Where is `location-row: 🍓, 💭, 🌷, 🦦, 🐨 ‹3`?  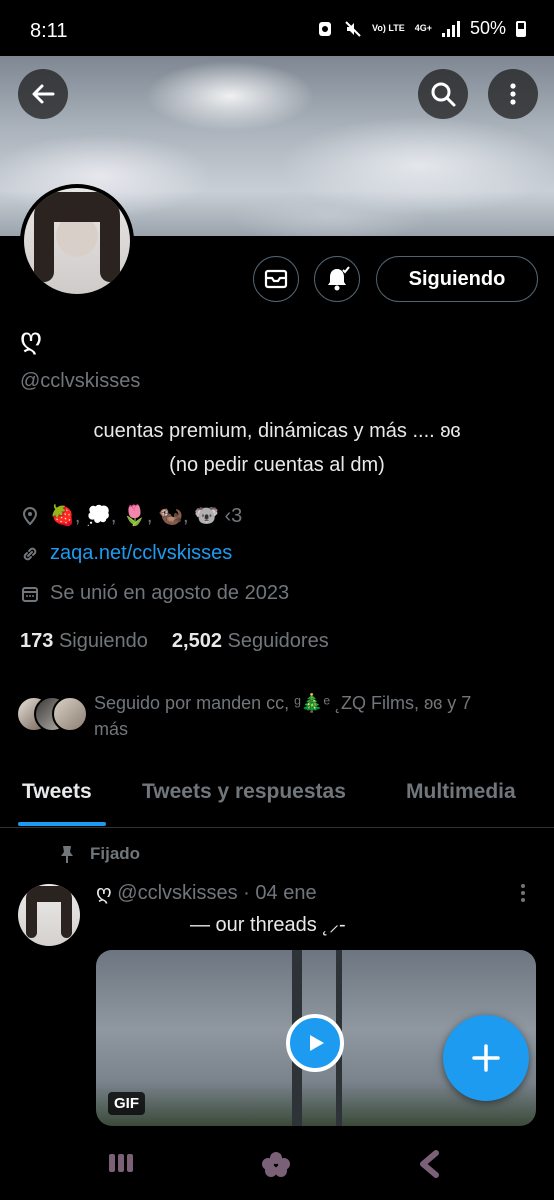 location-row: 🍓, 💭, 🌷, 🦦, 🐨 ‹3 is located at coordinates (131, 515).